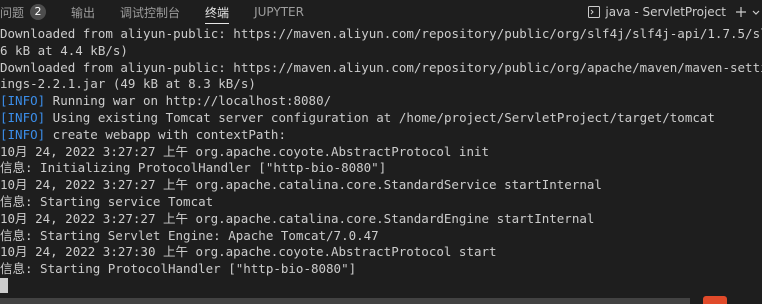  I want to click on terminal-cursor, so click(4, 285).